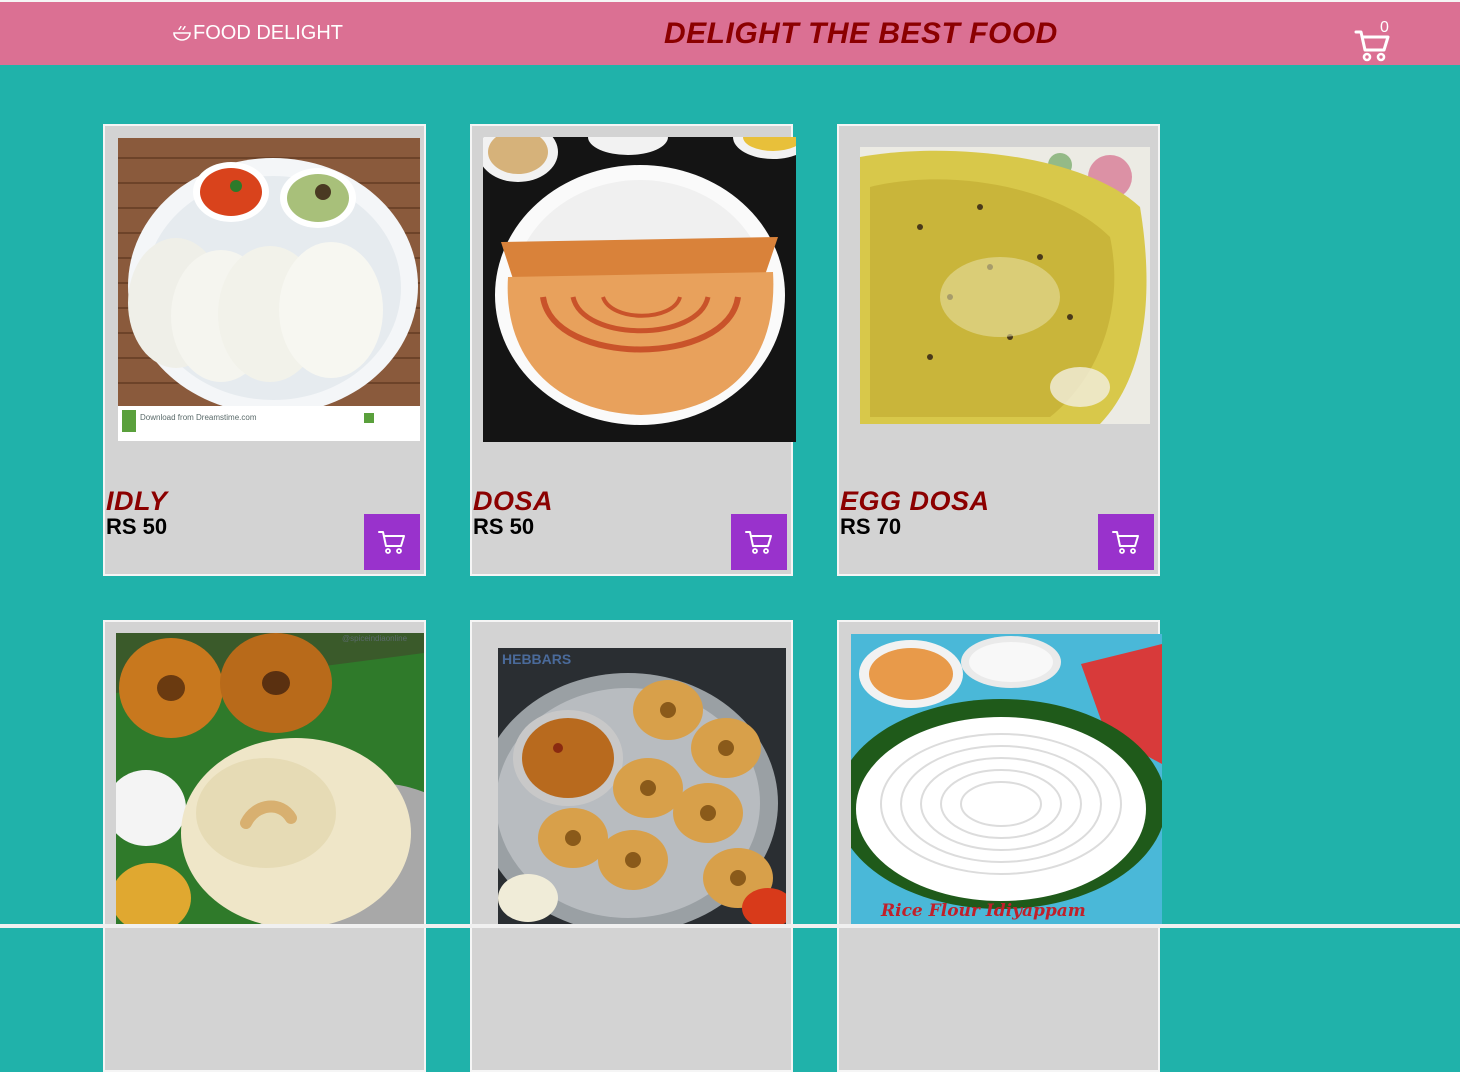 The height and width of the screenshot is (1072, 1460). I want to click on product-card: Download from Dreamstime.com IDLY RS 50, so click(264, 350).